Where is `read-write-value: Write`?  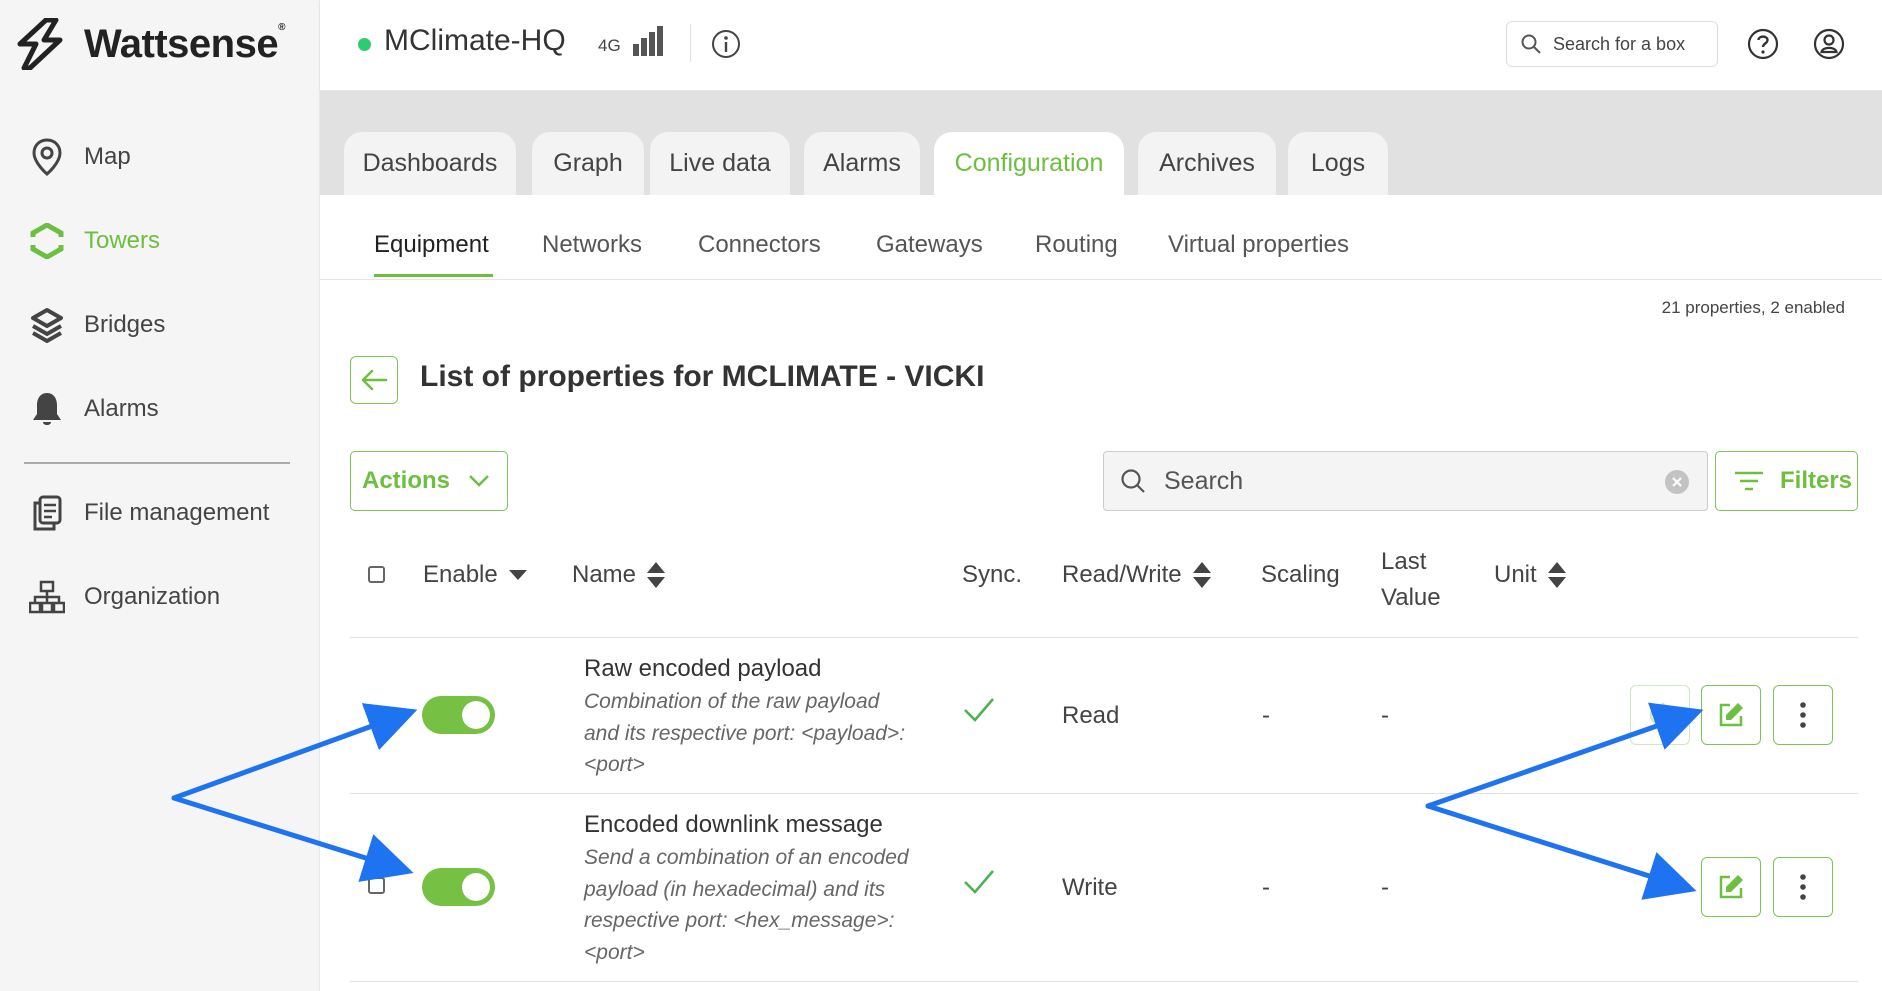 read-write-value: Write is located at coordinates (1090, 887).